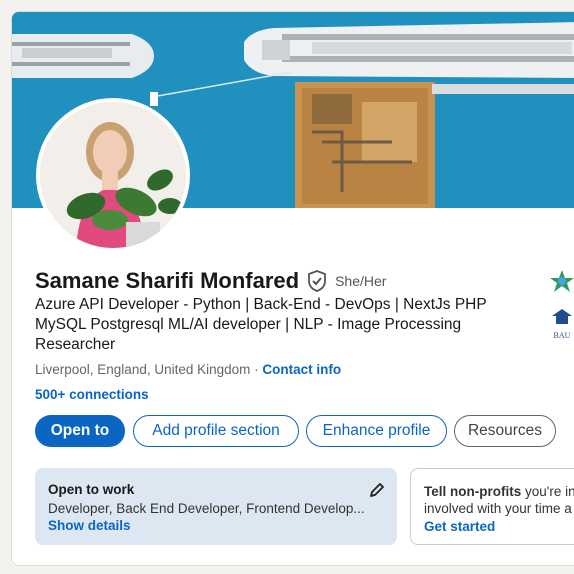 This screenshot has width=574, height=574. Describe the element at coordinates (473, 491) in the screenshot. I see `nonprofit-bold: Tell non-profits` at that location.